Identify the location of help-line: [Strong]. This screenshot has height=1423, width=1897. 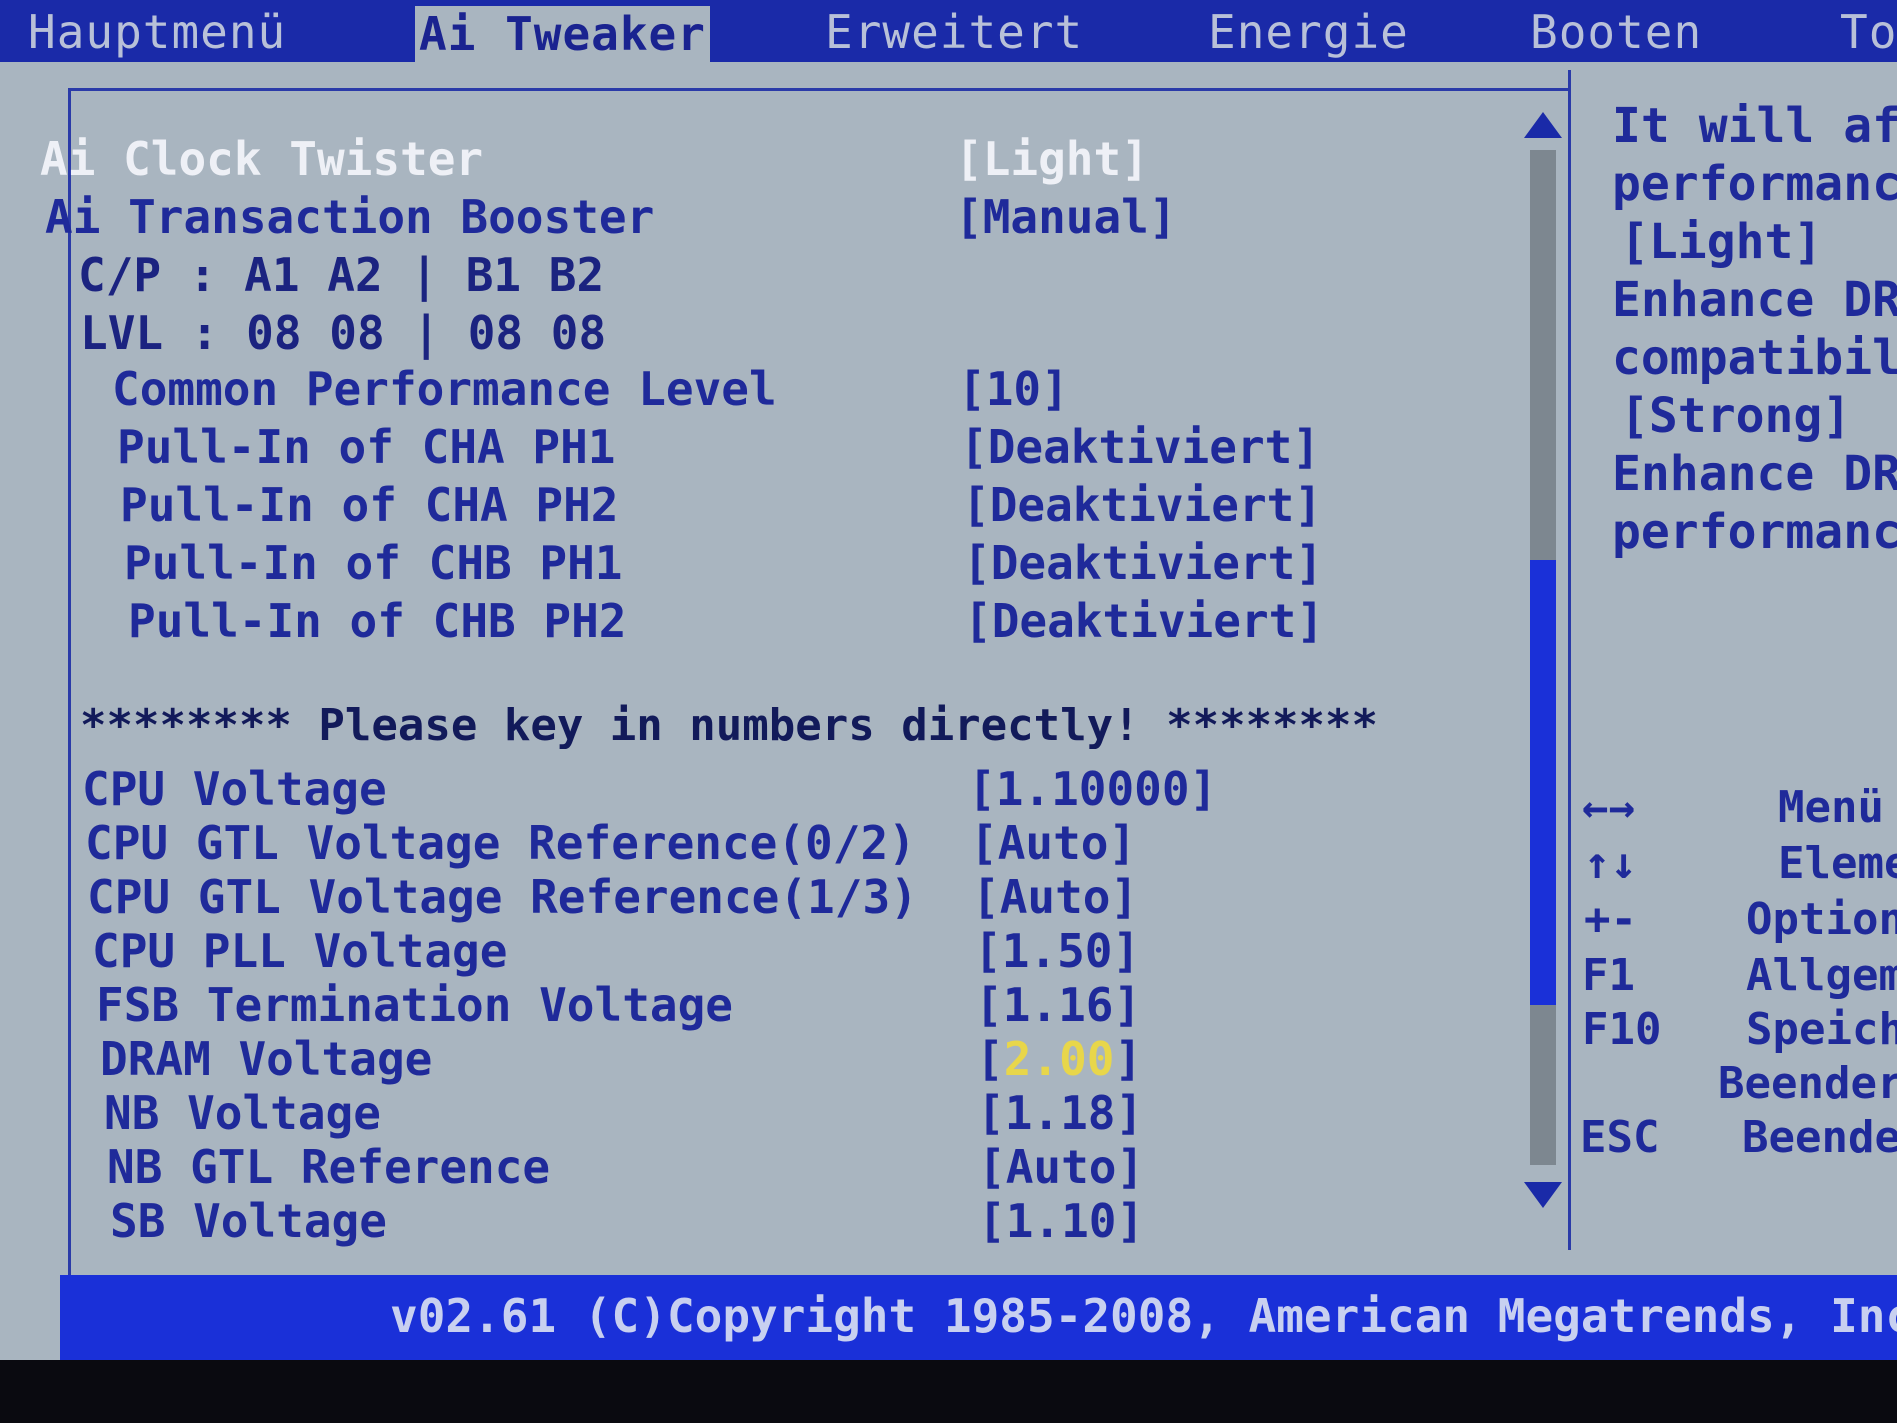
(1736, 416).